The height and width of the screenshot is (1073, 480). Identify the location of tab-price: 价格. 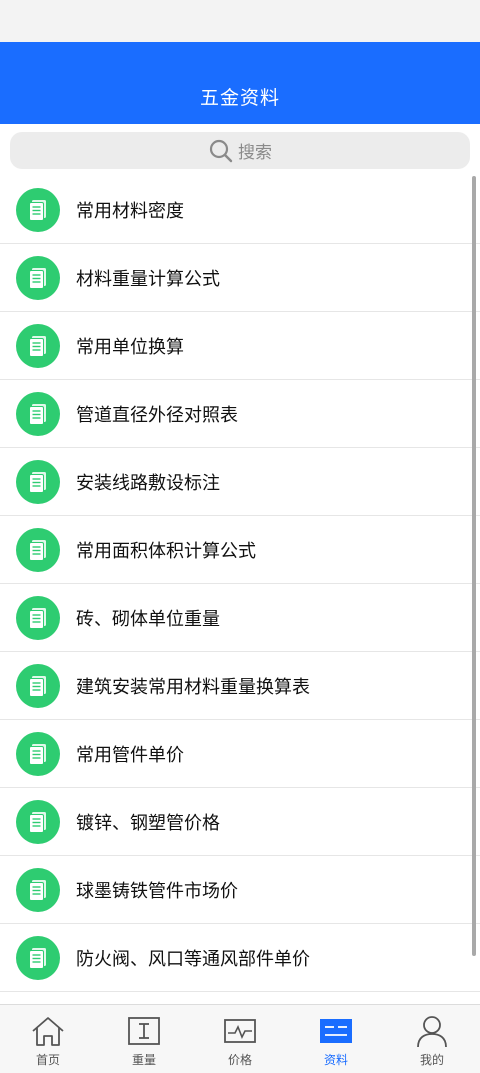
(240, 1039).